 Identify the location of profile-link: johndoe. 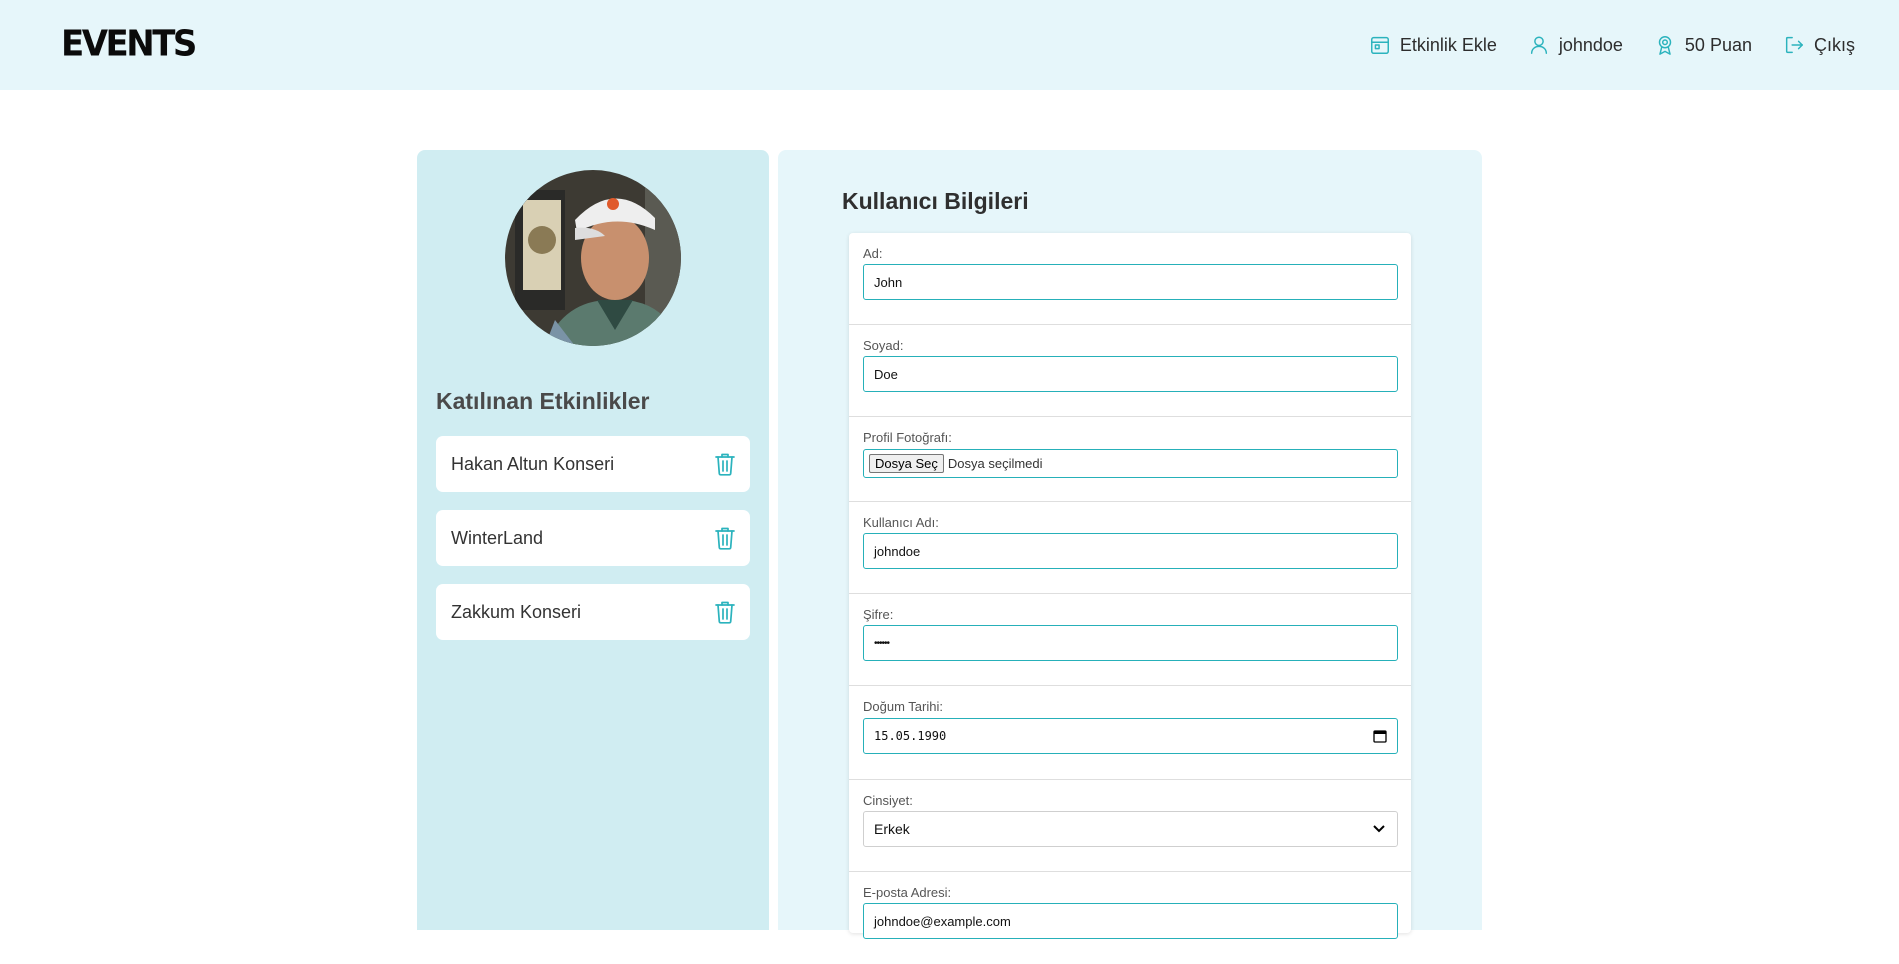
(1575, 45).